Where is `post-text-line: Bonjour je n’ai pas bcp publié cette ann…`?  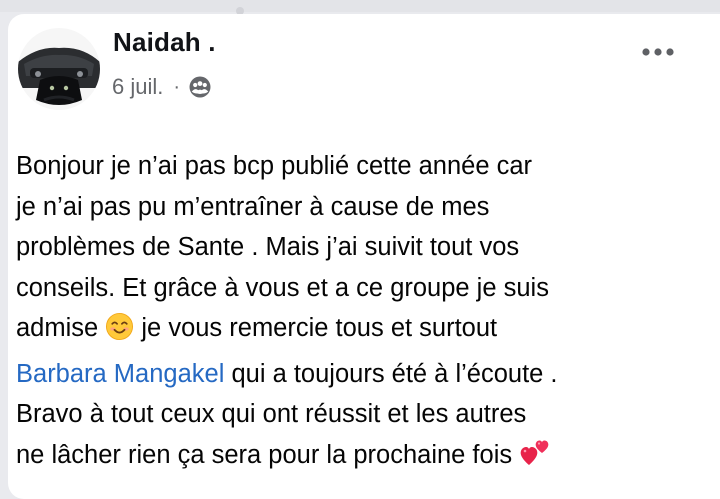 post-text-line: Bonjour je n’ai pas bcp publié cette ann… is located at coordinates (274, 166).